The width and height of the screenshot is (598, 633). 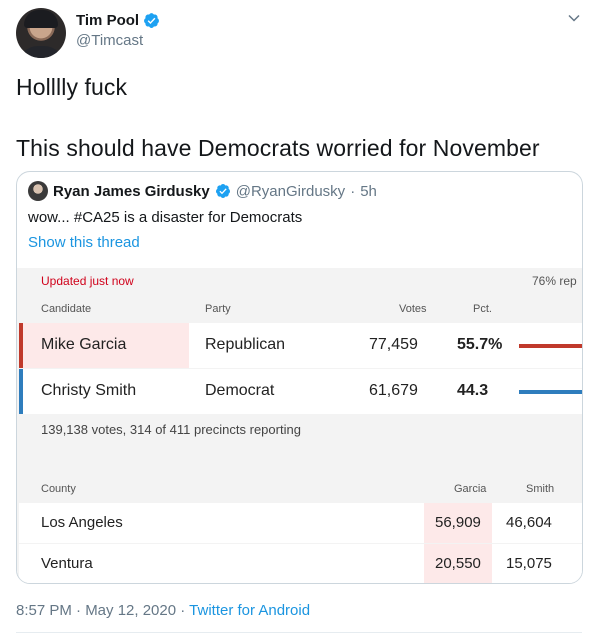 What do you see at coordinates (58, 489) in the screenshot?
I see `header-county: County` at bounding box center [58, 489].